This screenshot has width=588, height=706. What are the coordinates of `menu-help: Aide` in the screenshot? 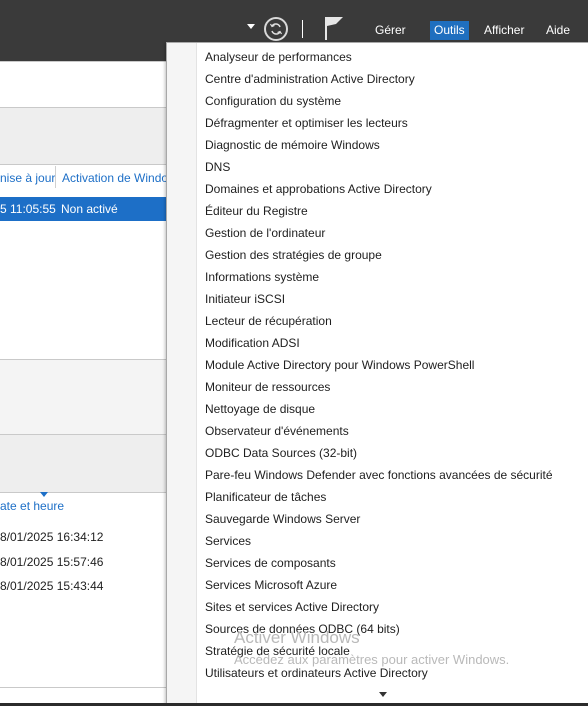 It's located at (558, 30).